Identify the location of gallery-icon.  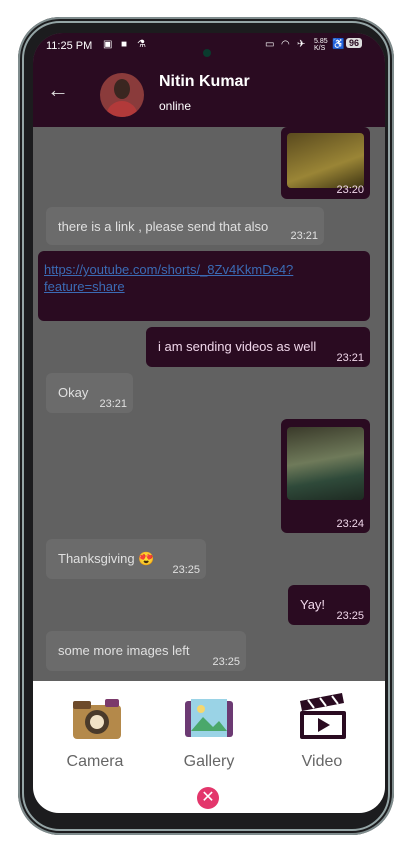
(209, 718).